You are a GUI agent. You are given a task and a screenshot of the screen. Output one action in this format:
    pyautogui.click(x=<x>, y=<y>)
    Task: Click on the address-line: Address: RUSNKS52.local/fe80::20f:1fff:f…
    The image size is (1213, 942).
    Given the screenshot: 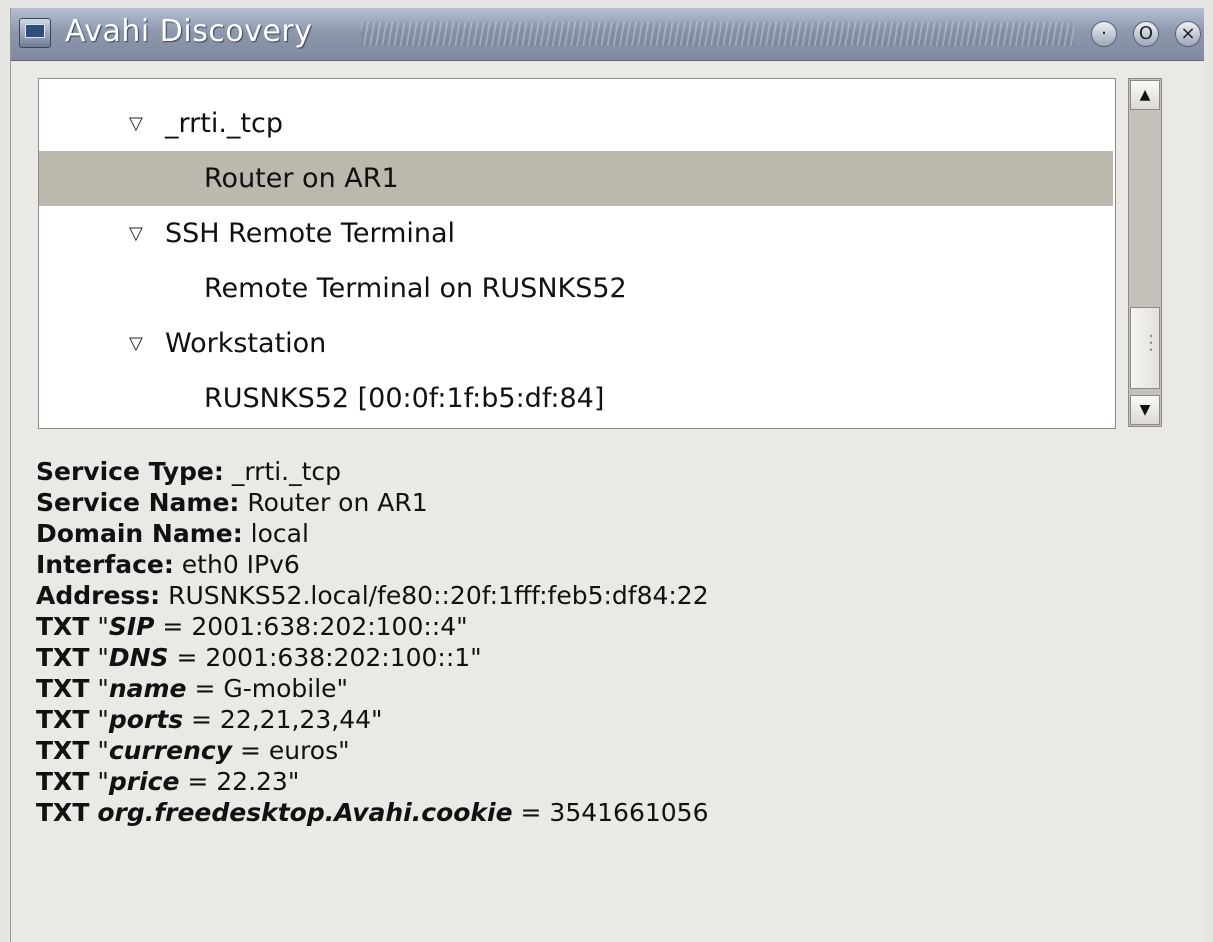 What is the action you would take?
    pyautogui.click(x=606, y=595)
    